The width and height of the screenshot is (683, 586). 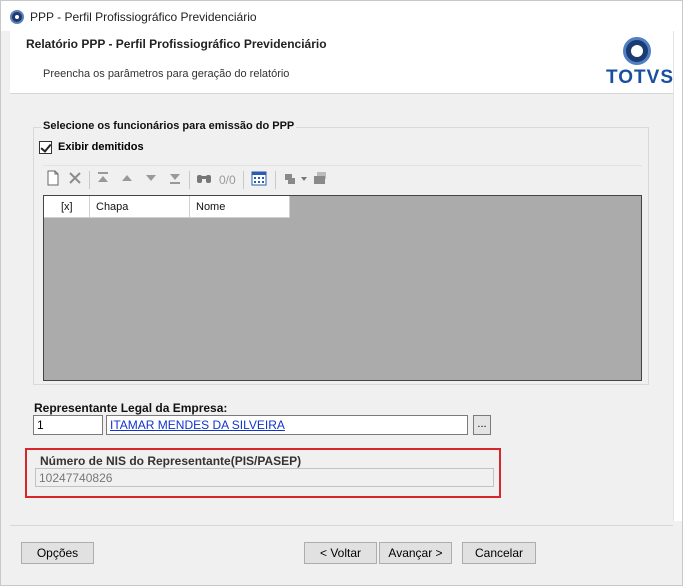 What do you see at coordinates (151, 180) in the screenshot?
I see `next-icon` at bounding box center [151, 180].